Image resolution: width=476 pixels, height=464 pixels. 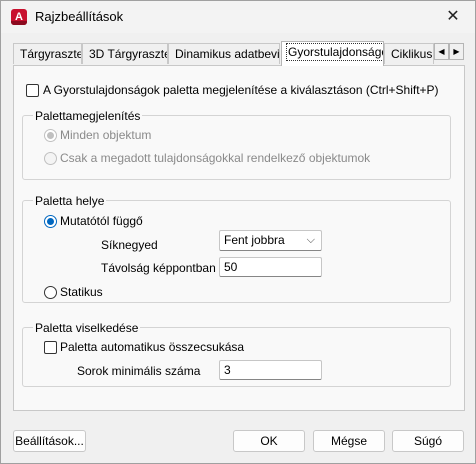 I want to click on help-button: Súgó, so click(x=428, y=441).